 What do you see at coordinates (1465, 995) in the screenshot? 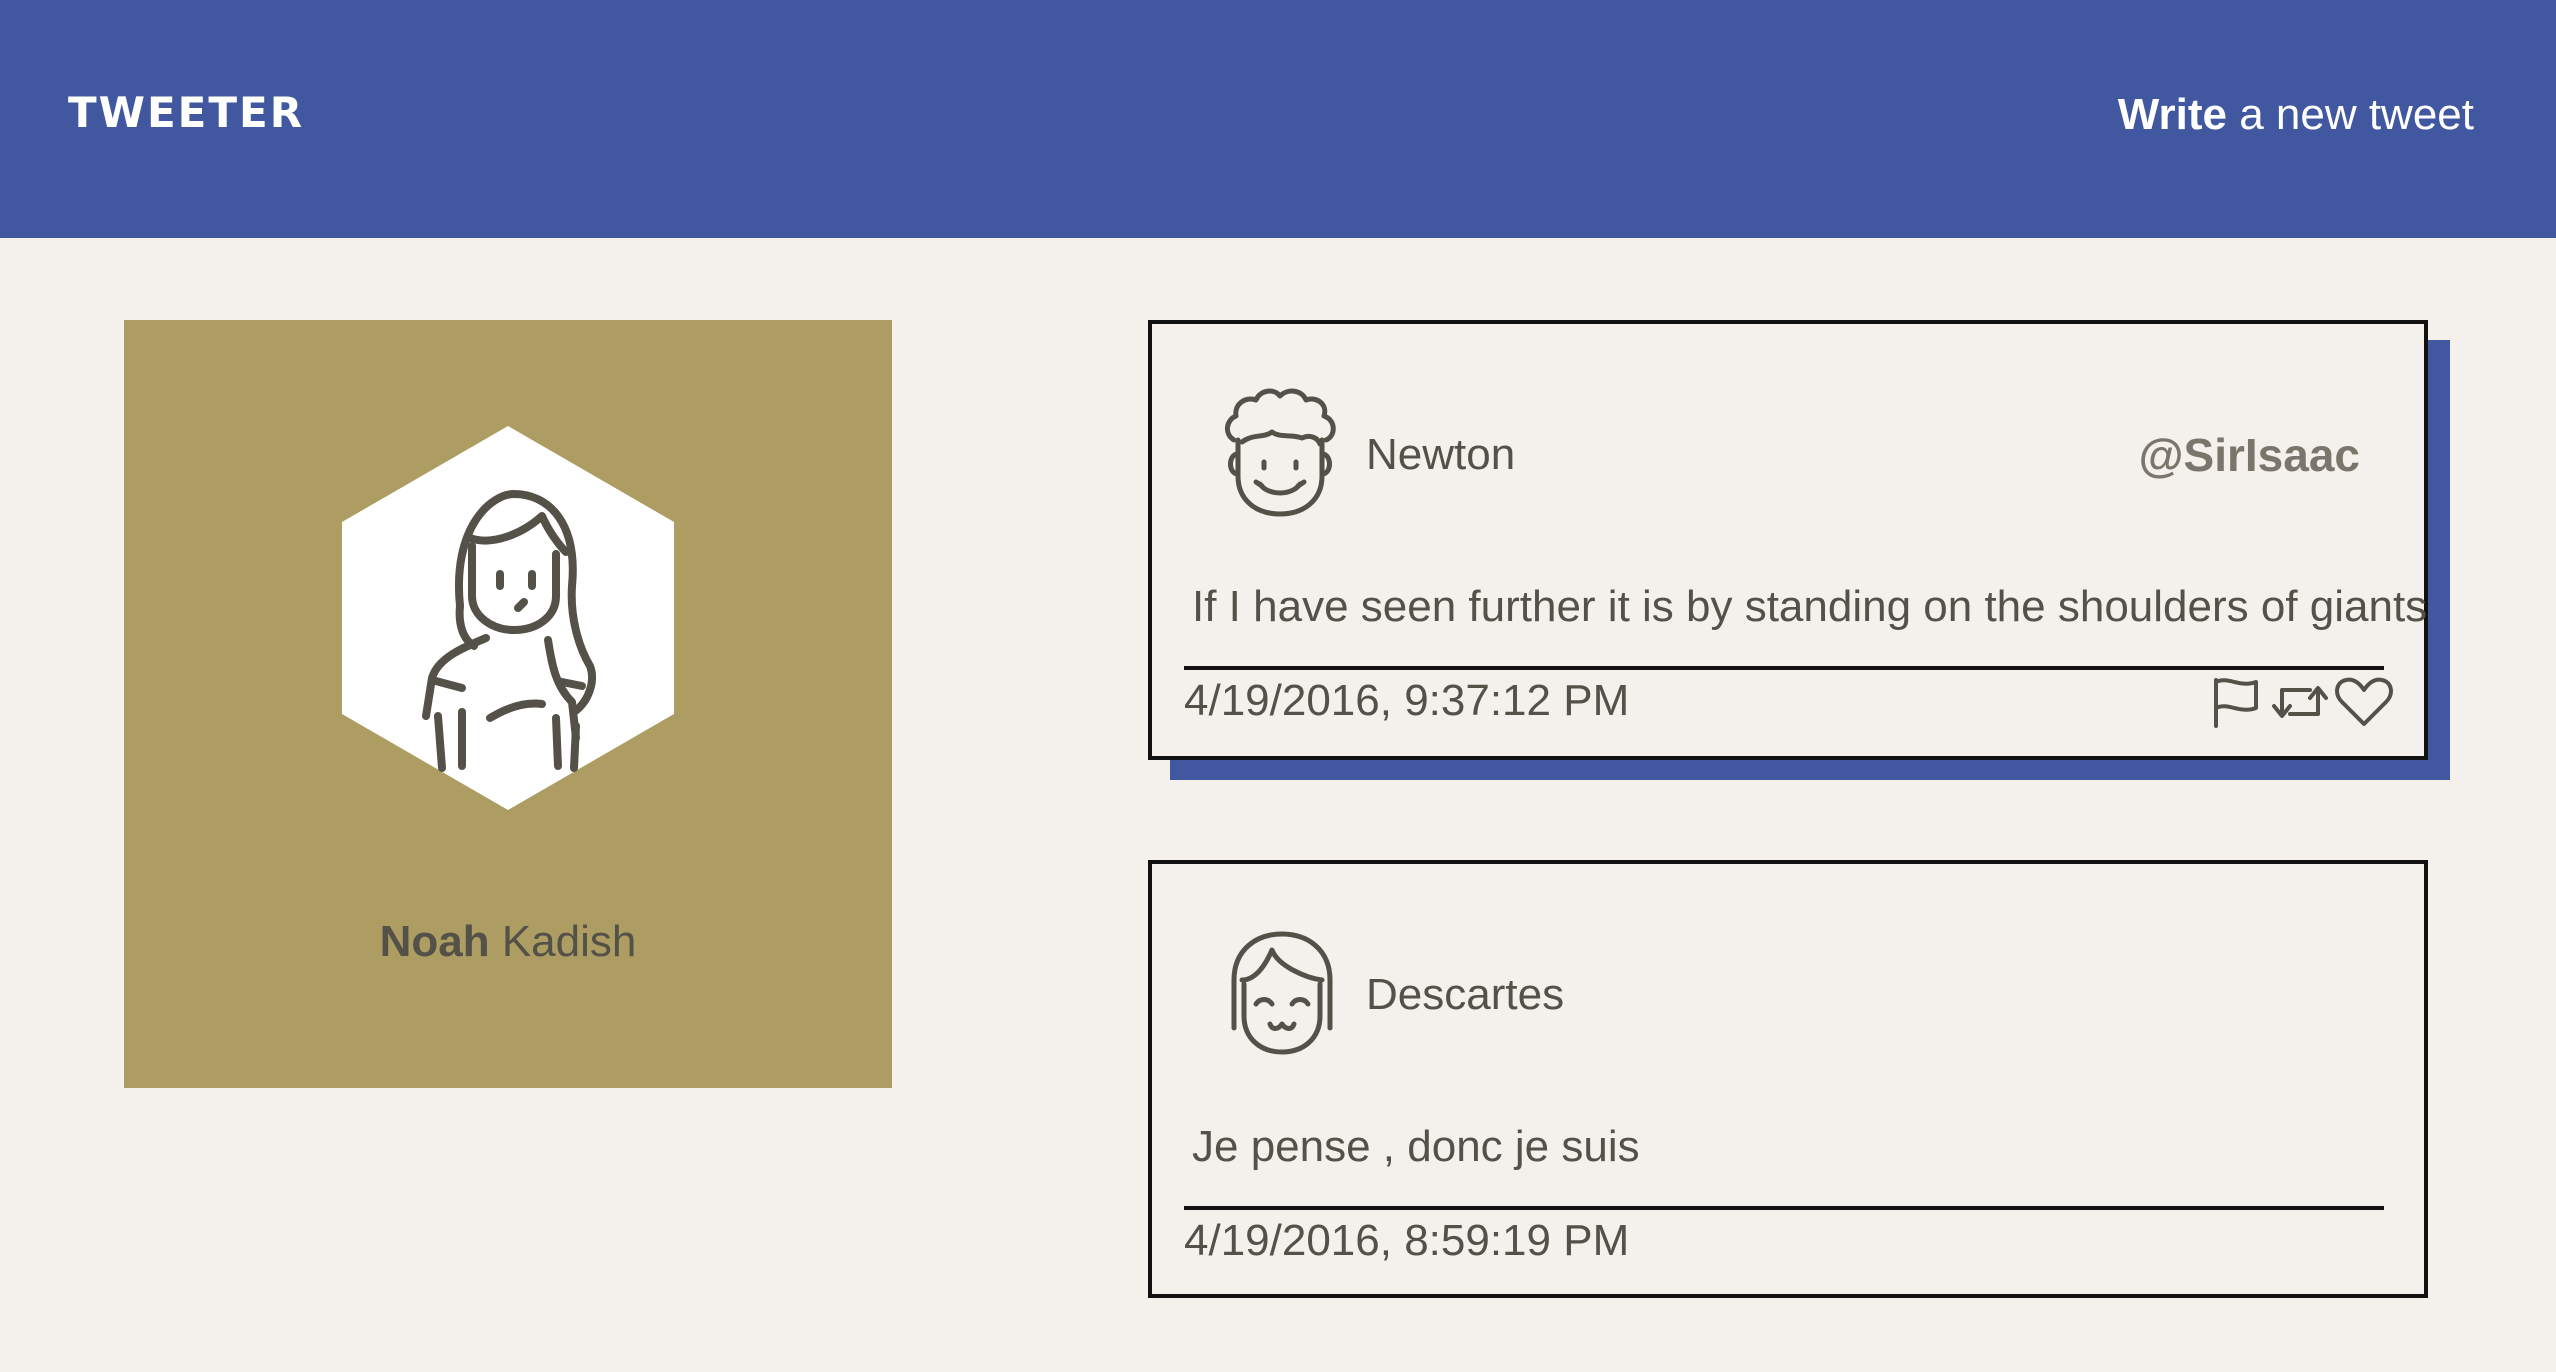
I see `tweet-author-name: Descartes` at bounding box center [1465, 995].